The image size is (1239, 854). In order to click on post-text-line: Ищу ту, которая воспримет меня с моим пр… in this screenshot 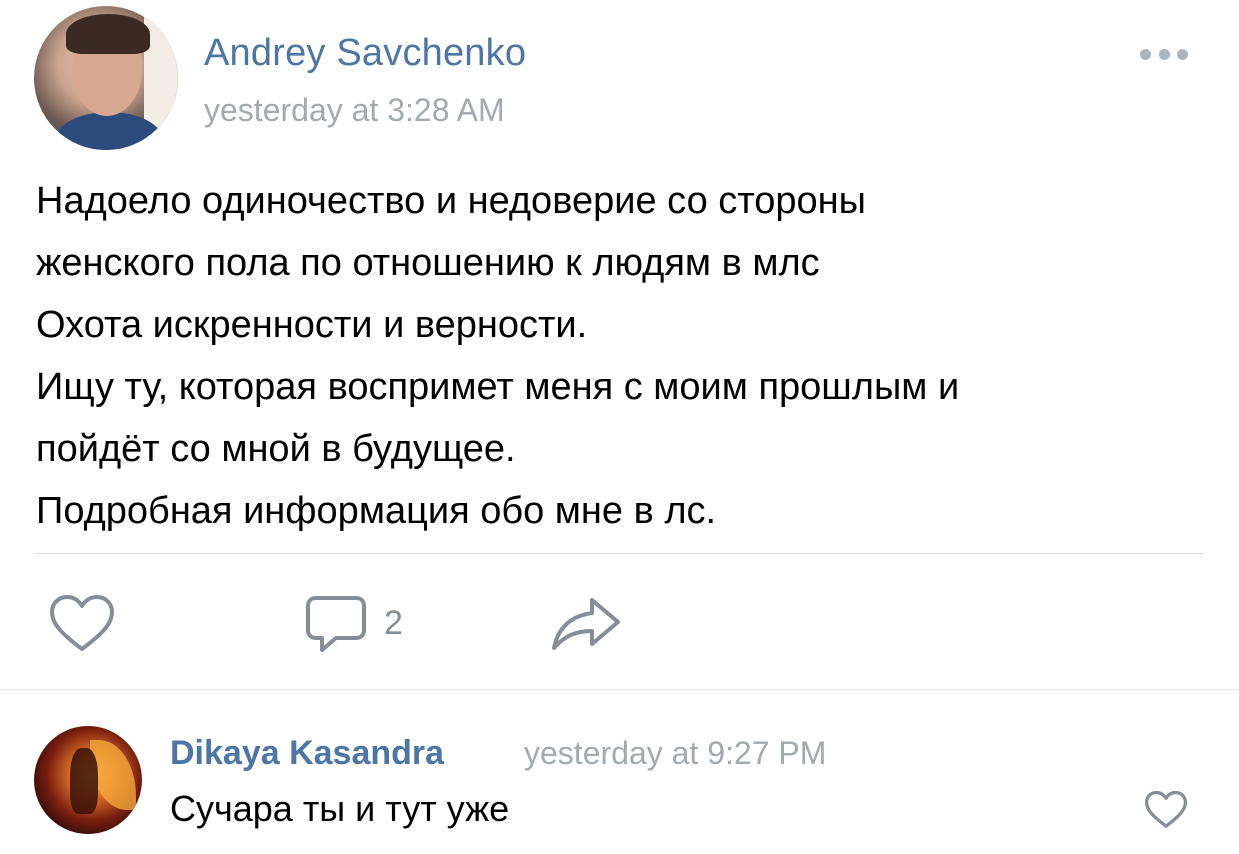, I will do `click(498, 387)`.